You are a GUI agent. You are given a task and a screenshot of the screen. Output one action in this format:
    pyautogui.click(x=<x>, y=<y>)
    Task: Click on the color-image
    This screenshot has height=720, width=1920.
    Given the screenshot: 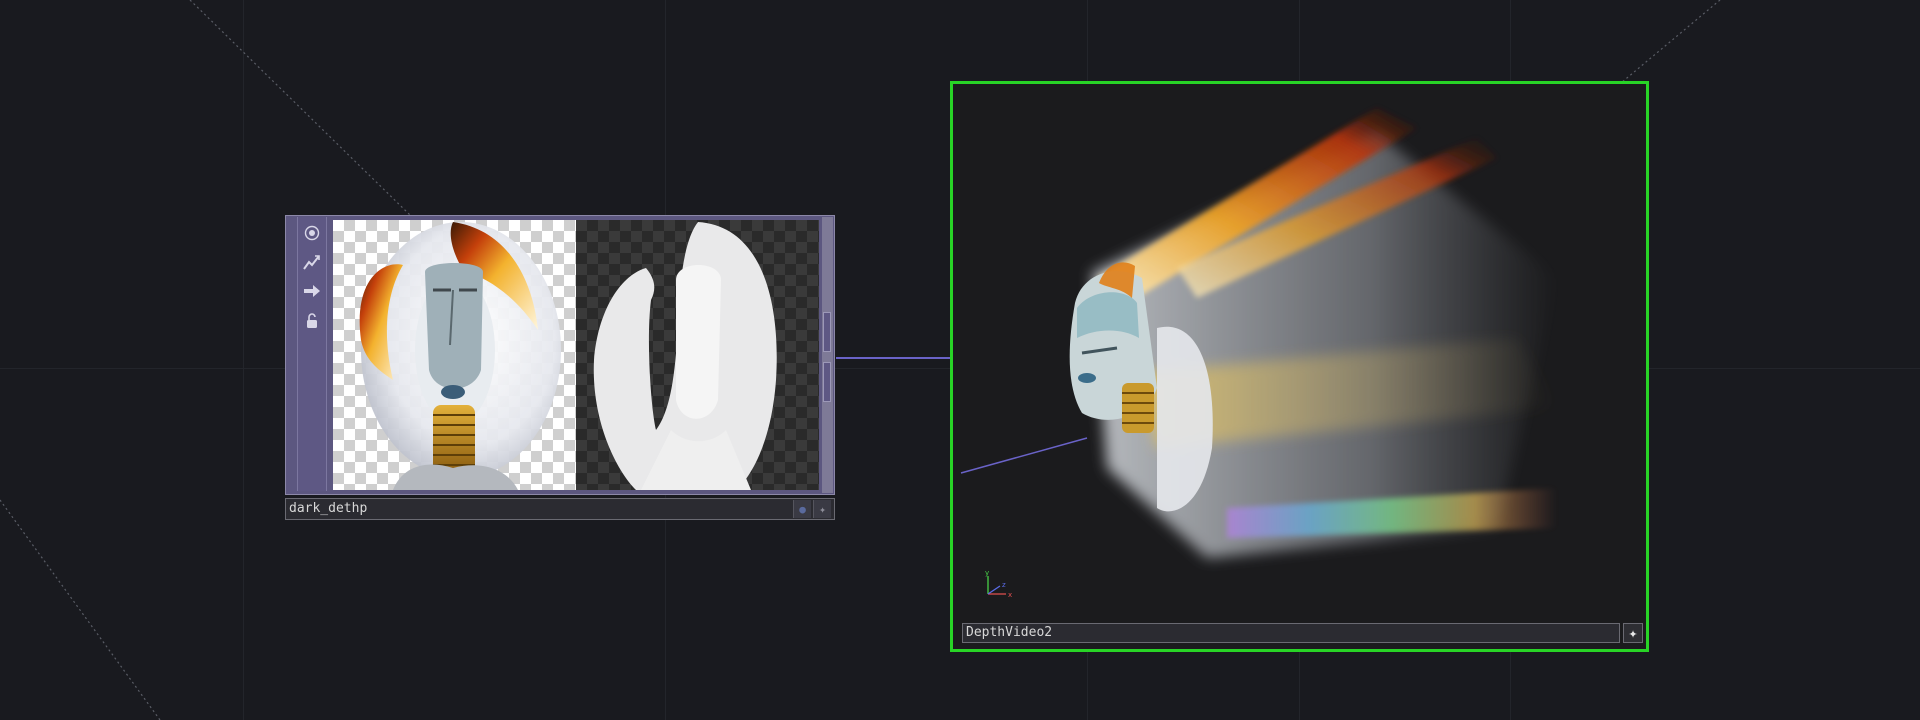 What is the action you would take?
    pyautogui.click(x=454, y=355)
    